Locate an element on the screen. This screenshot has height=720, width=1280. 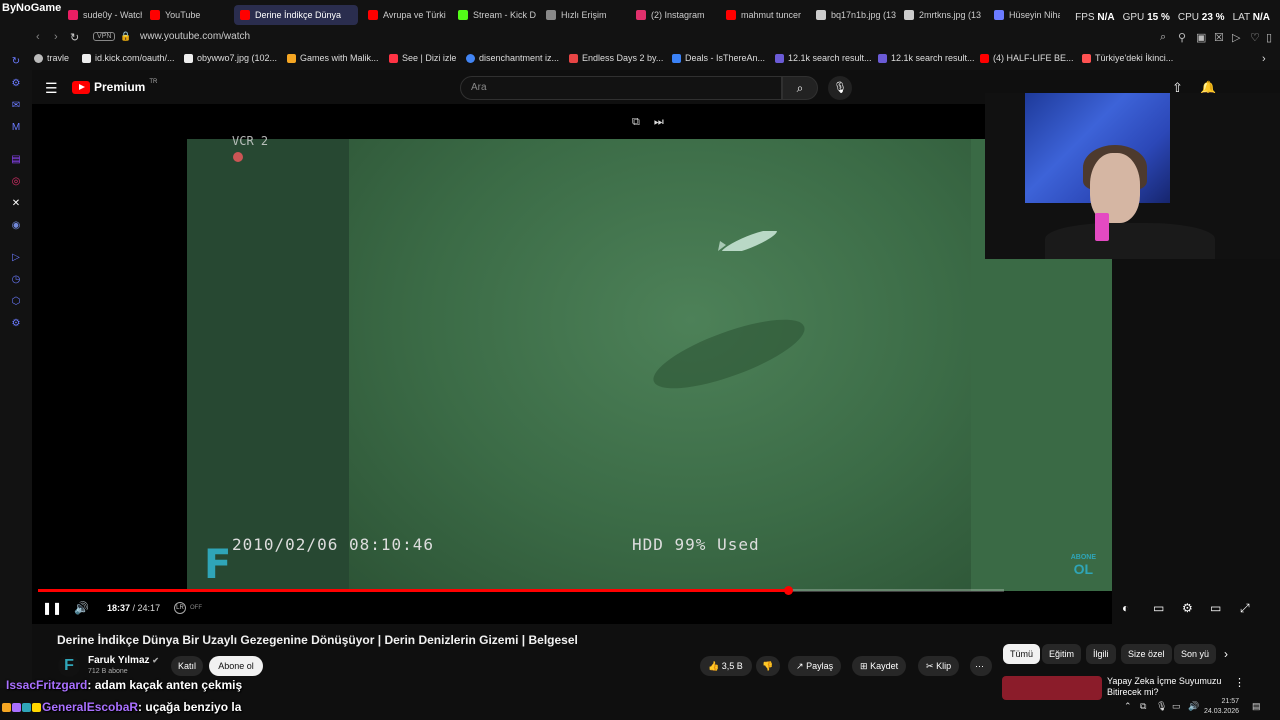
cube-icon: ⬡ is located at coordinates (16, 302).